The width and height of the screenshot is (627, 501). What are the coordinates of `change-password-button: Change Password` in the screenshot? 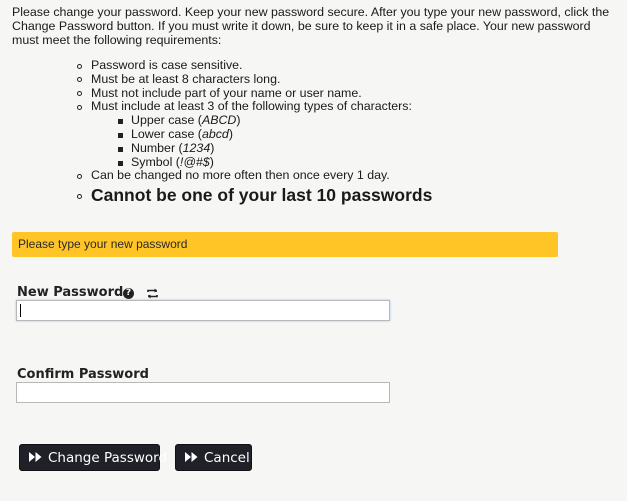 It's located at (93, 457).